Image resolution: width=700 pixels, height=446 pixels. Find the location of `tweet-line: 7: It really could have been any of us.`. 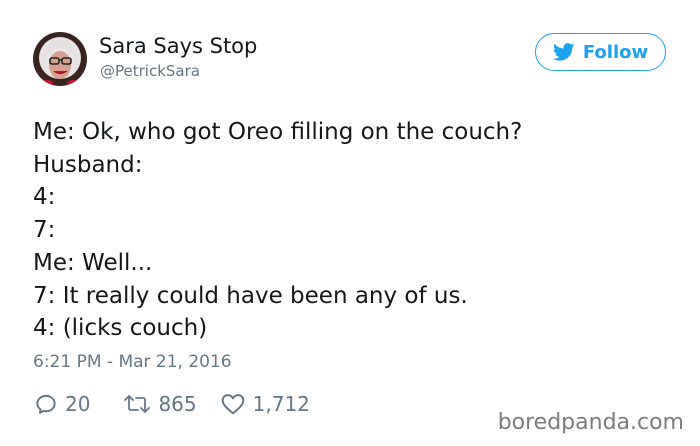

tweet-line: 7: It really could have been any of us. is located at coordinates (250, 295).